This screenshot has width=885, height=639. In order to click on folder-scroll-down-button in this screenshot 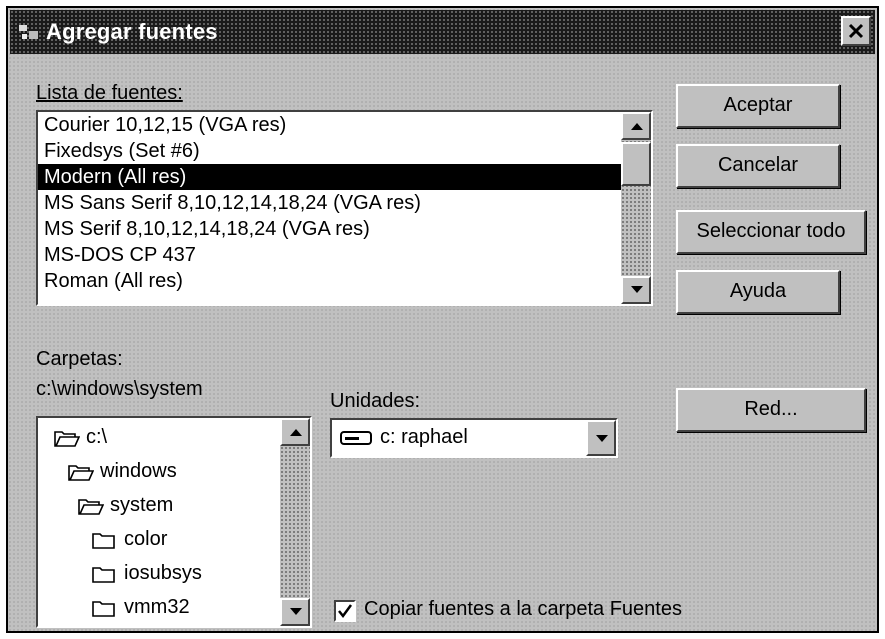, I will do `click(295, 612)`.